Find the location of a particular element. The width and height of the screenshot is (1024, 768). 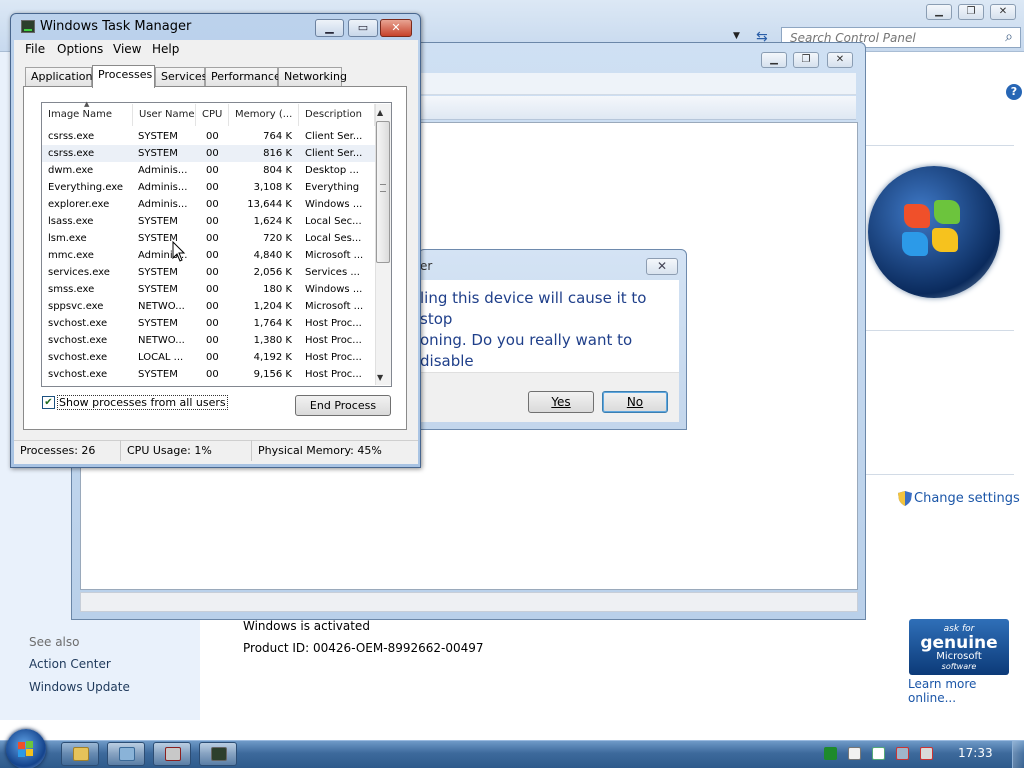

dm-restore-button: ❐ is located at coordinates (806, 60).